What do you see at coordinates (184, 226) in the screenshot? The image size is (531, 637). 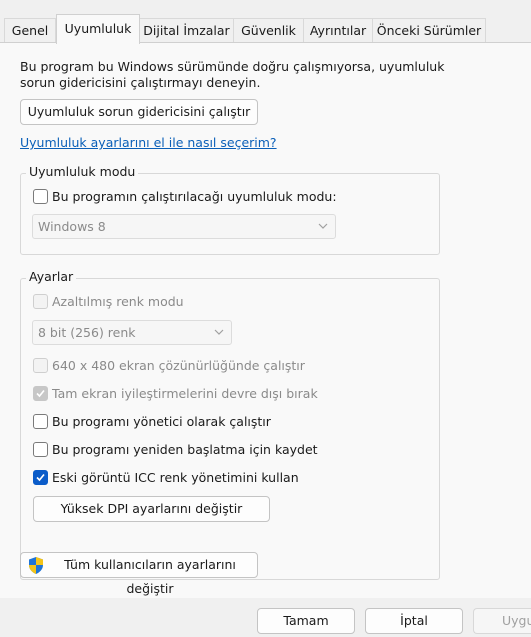 I see `os-select: Windows 8` at bounding box center [184, 226].